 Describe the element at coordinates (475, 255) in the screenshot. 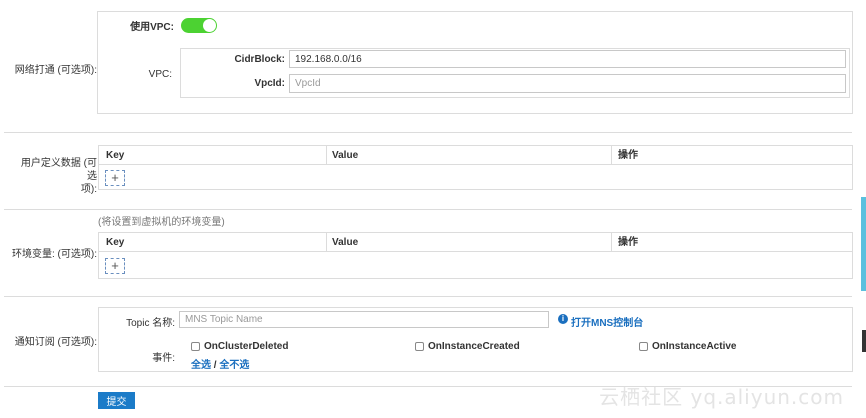

I see `env-vars-table: Key Value 操作 +` at that location.